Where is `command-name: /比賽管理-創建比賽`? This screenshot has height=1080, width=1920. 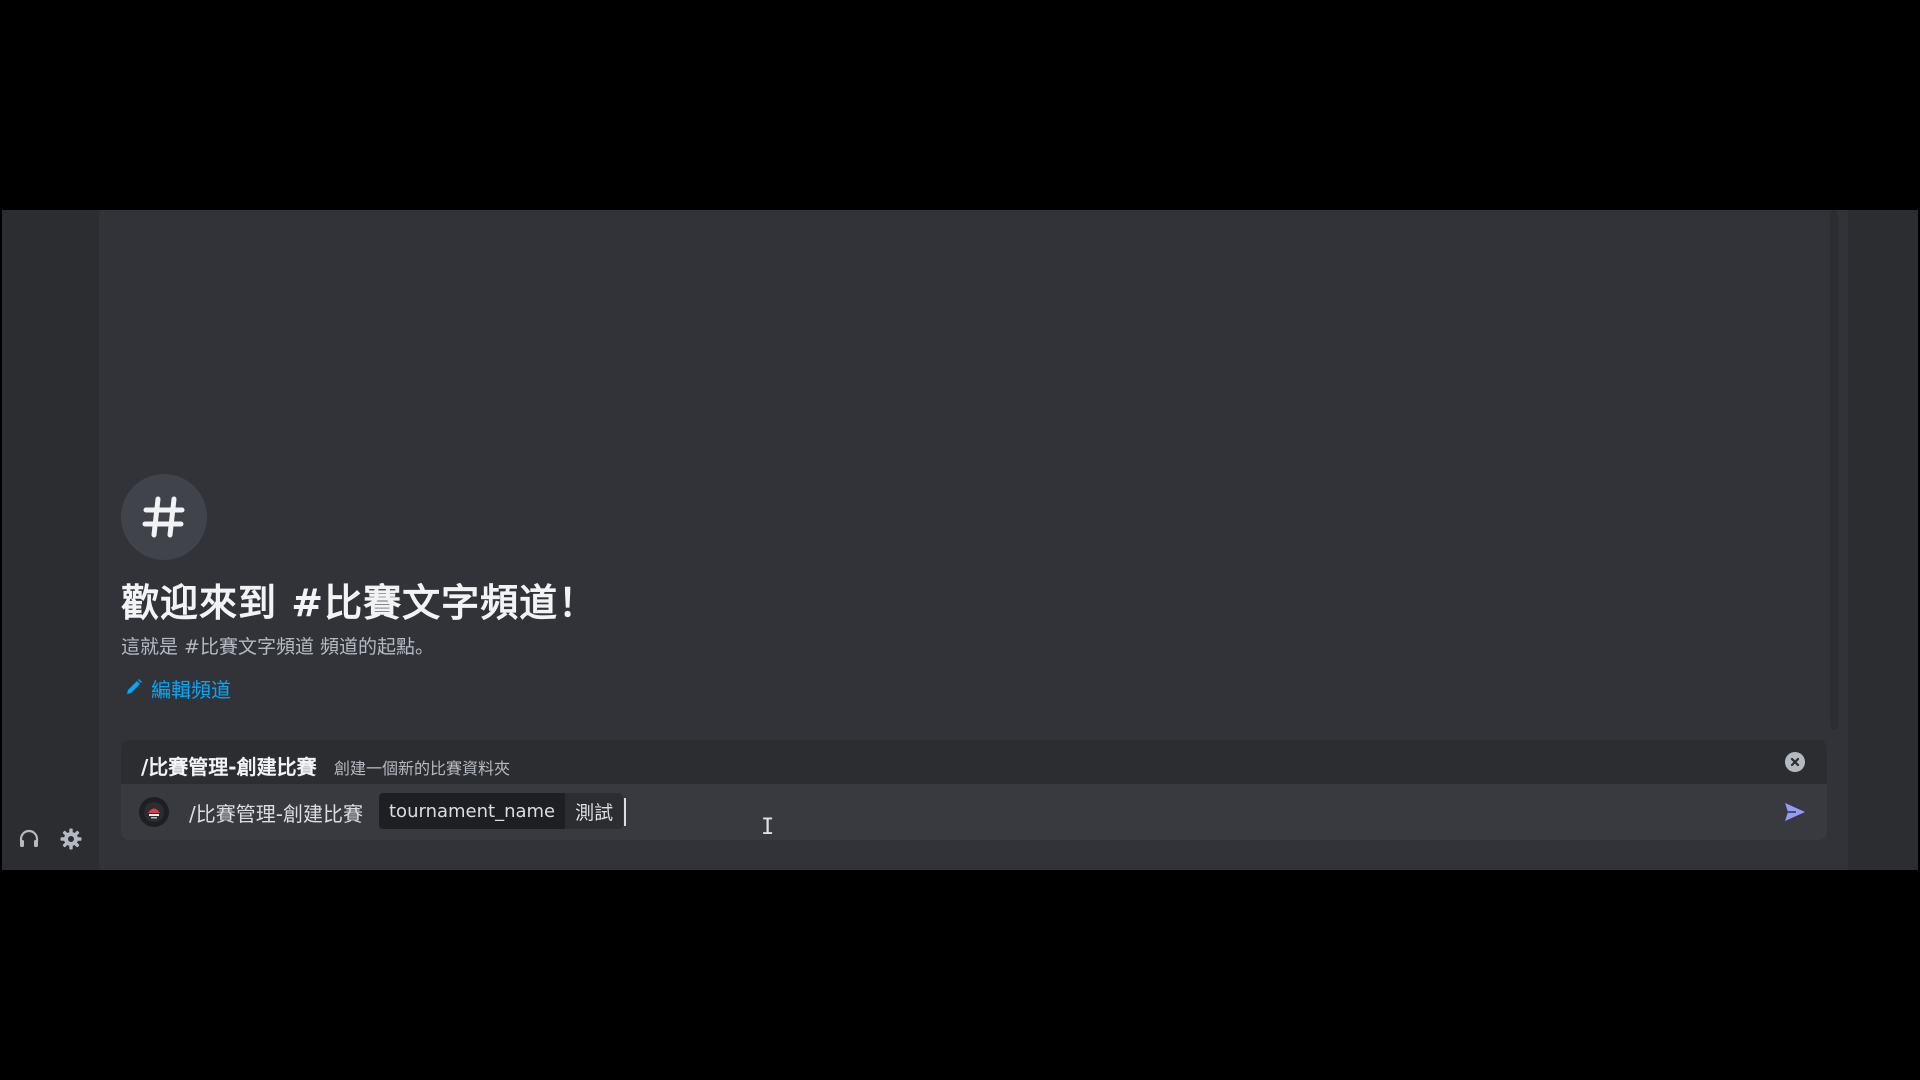 command-name: /比賽管理-創建比賽 is located at coordinates (229, 767).